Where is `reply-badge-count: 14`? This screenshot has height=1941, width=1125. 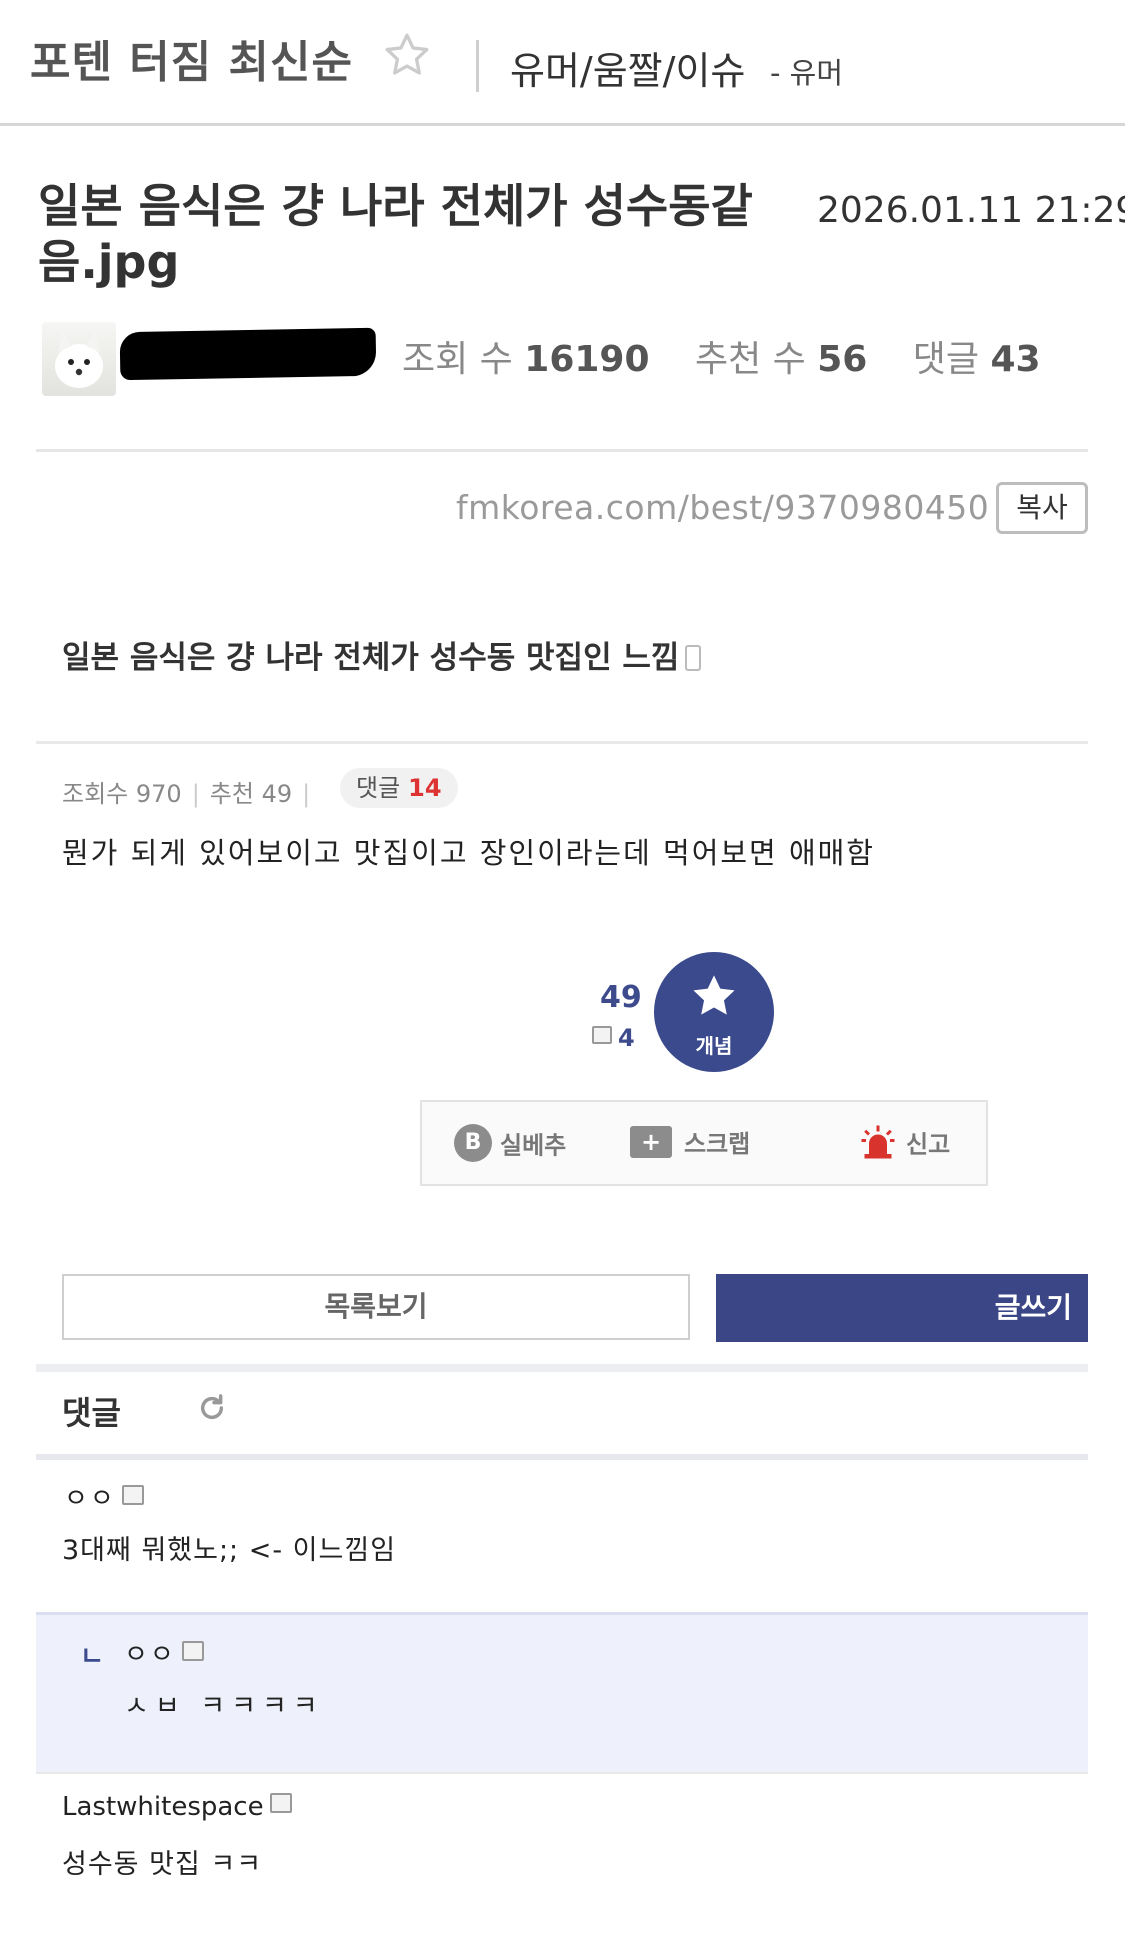 reply-badge-count: 14 is located at coordinates (425, 788).